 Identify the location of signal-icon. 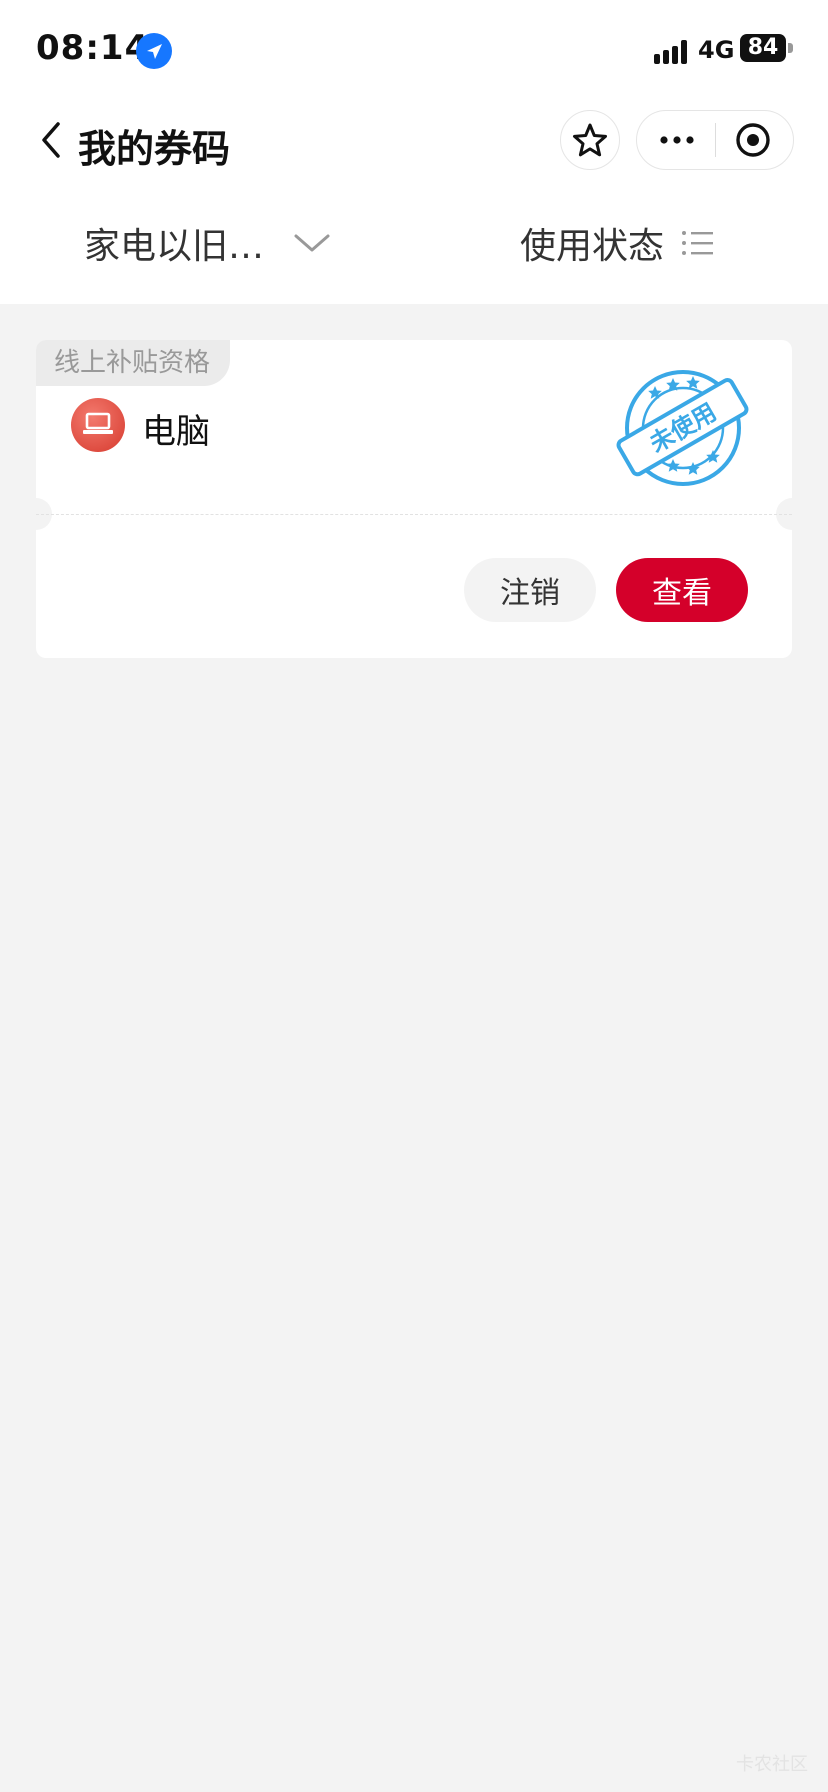
(672, 50).